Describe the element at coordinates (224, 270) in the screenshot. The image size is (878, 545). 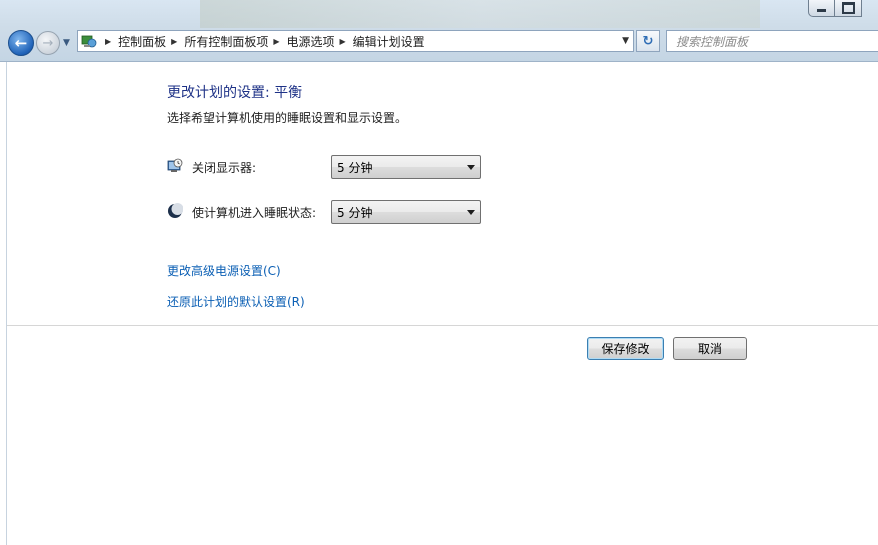
I see `advanced-power-settings-link: 更改高级电源设置(C)` at that location.